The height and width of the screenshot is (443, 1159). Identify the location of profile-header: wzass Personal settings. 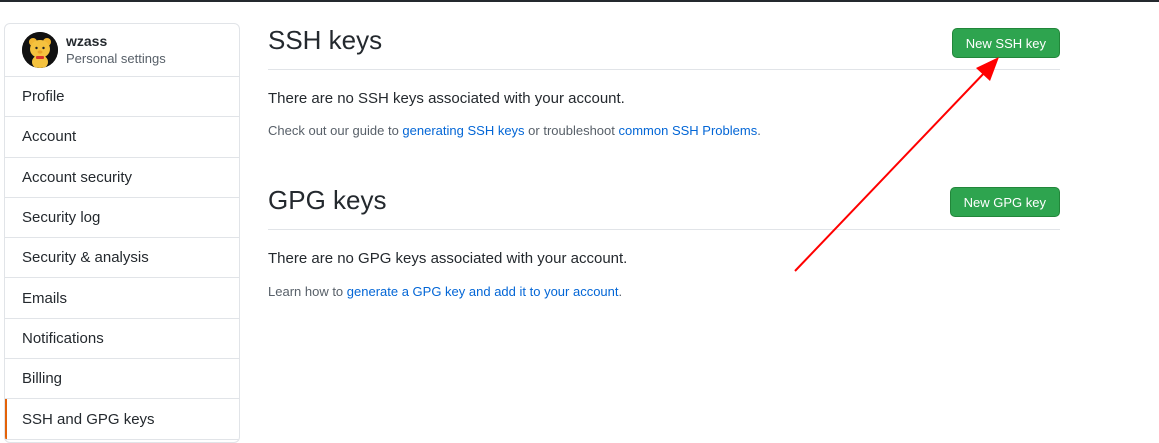
(122, 50).